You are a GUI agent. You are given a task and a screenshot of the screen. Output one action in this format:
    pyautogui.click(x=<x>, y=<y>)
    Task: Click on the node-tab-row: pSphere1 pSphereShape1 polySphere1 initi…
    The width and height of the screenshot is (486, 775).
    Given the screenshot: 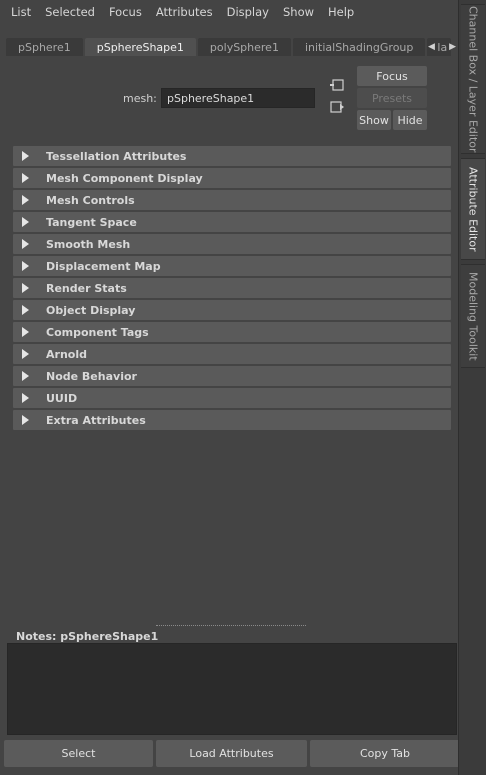 What is the action you would take?
    pyautogui.click(x=231, y=47)
    